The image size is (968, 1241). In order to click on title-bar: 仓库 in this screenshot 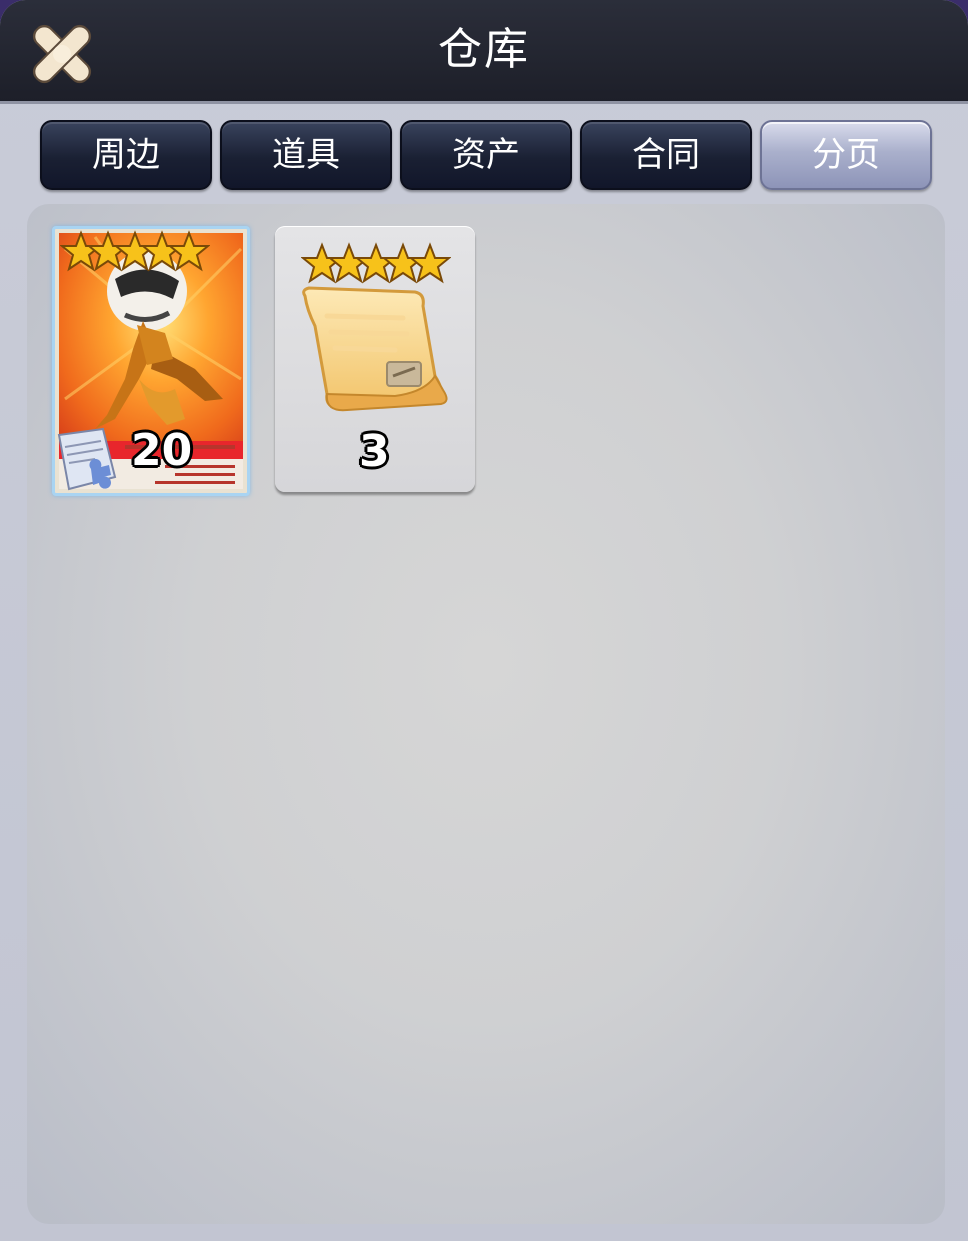, I will do `click(484, 52)`.